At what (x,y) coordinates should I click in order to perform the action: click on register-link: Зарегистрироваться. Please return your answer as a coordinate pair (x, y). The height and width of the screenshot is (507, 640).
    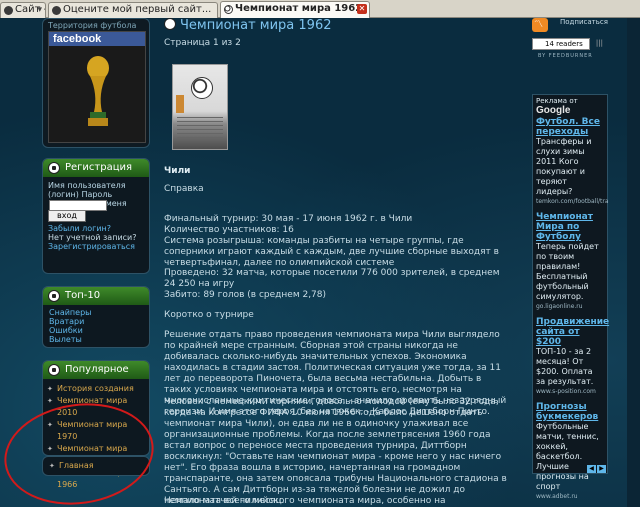
    Looking at the image, I should click on (96, 246).